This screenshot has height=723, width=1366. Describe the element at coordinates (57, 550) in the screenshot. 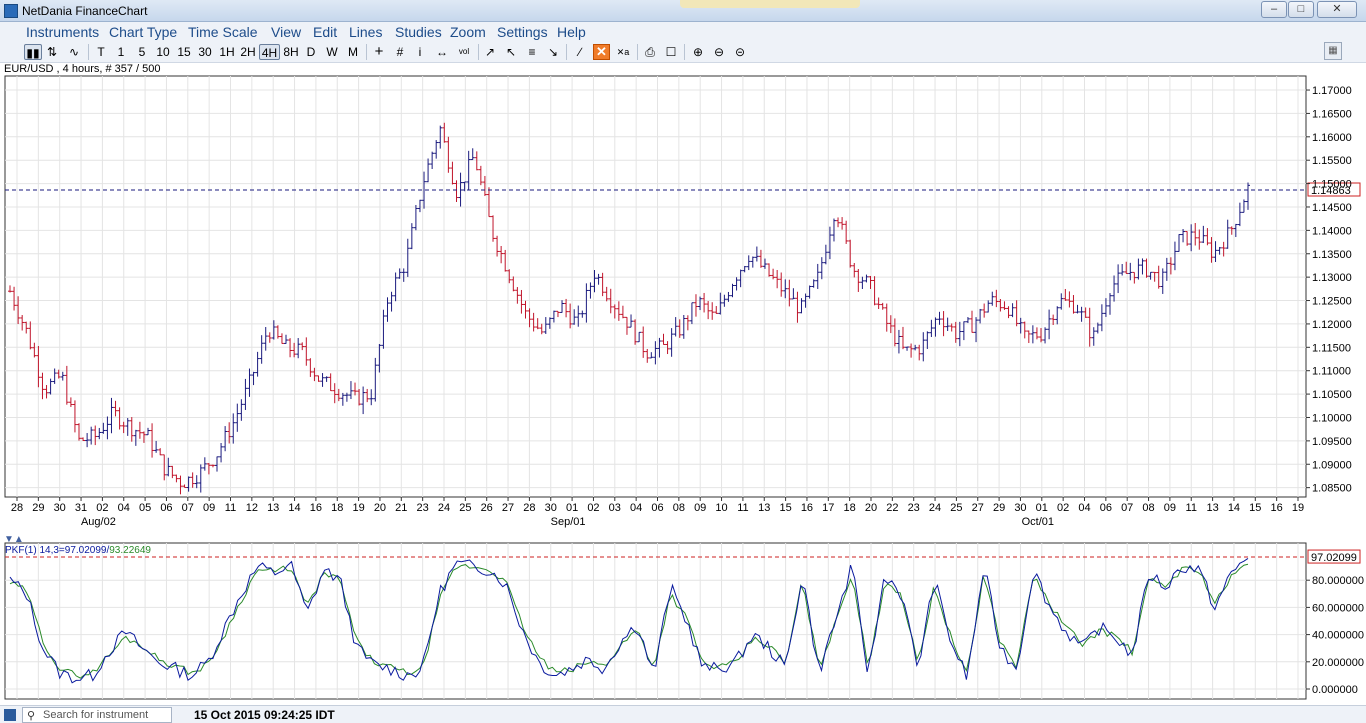

I see `oscillator-k-label: PKF(1) 14,3=97.02099/` at that location.